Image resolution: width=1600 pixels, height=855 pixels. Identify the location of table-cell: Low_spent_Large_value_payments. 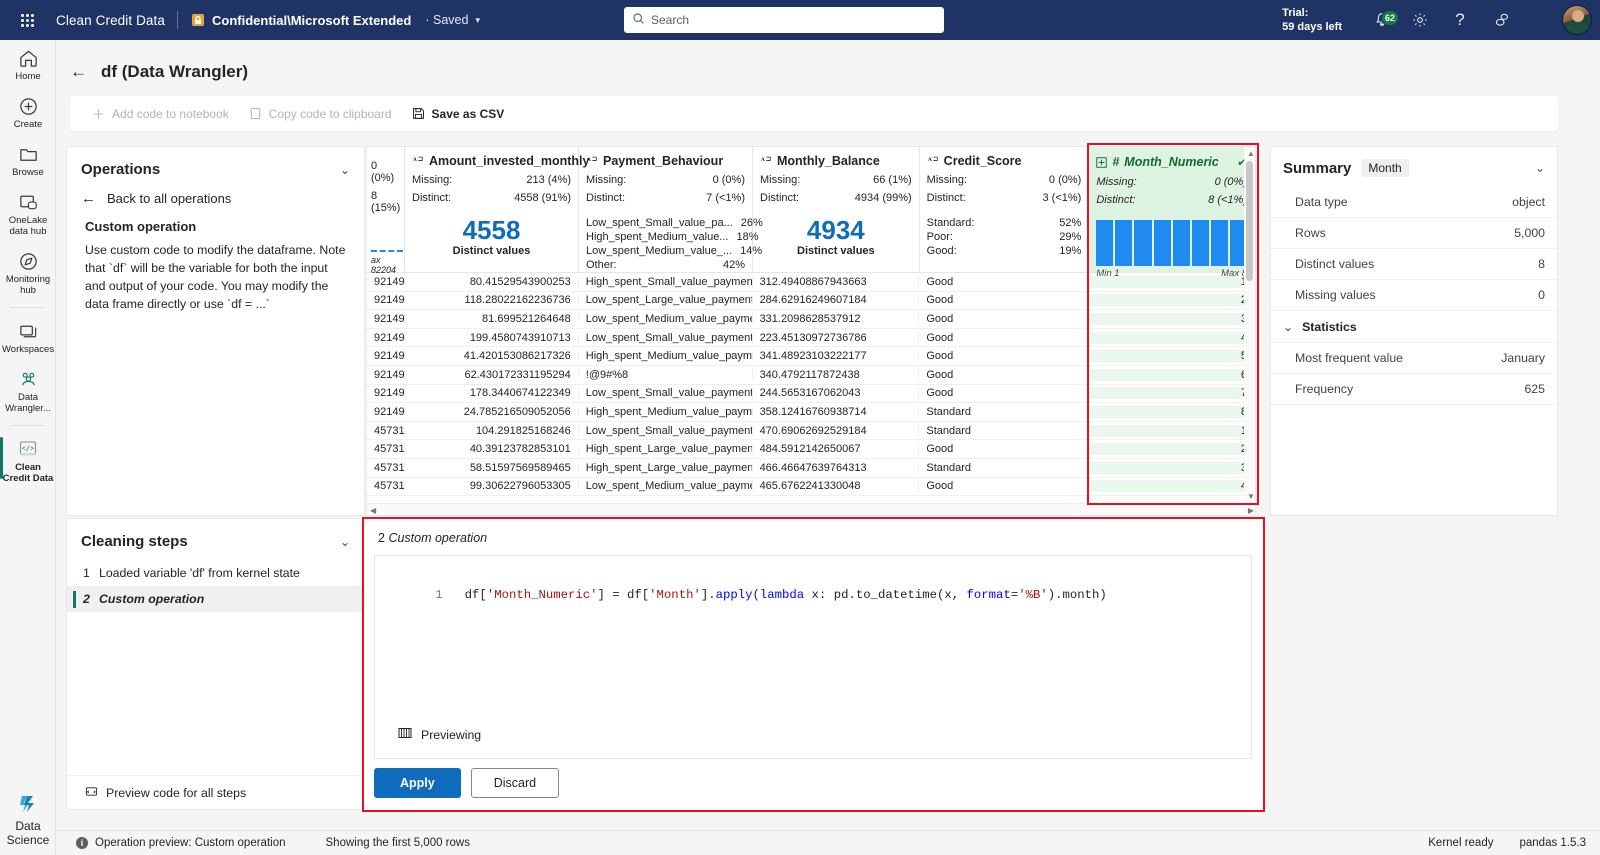
(666, 300).